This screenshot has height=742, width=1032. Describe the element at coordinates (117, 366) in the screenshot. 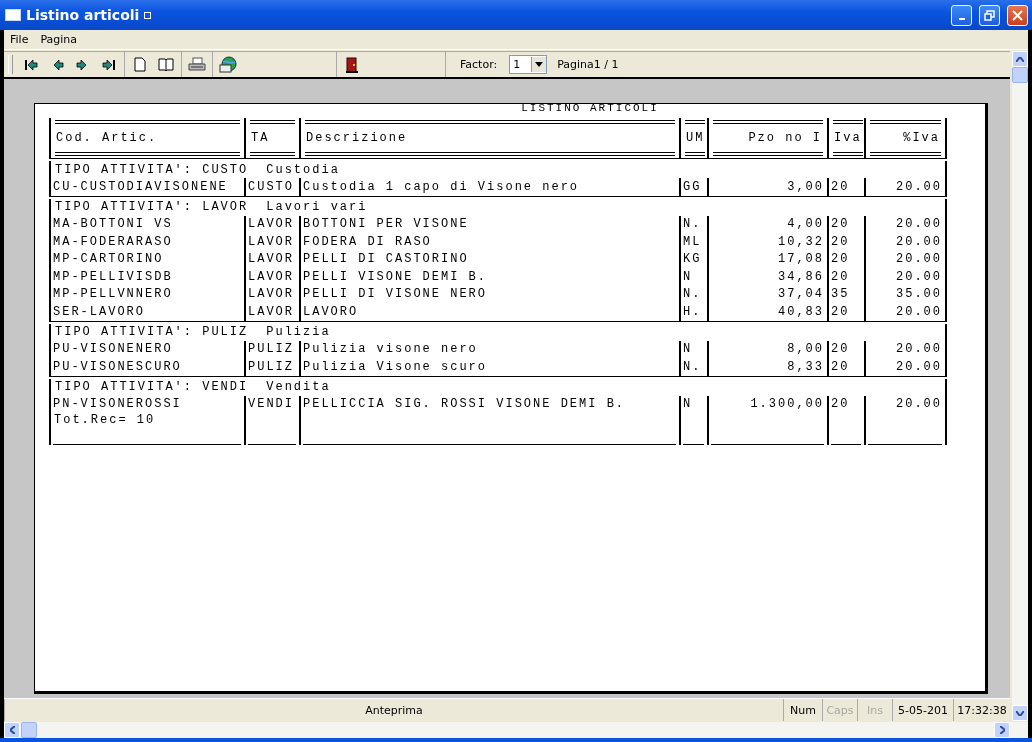

I see `table-cell: PU-VISONESCURO` at that location.